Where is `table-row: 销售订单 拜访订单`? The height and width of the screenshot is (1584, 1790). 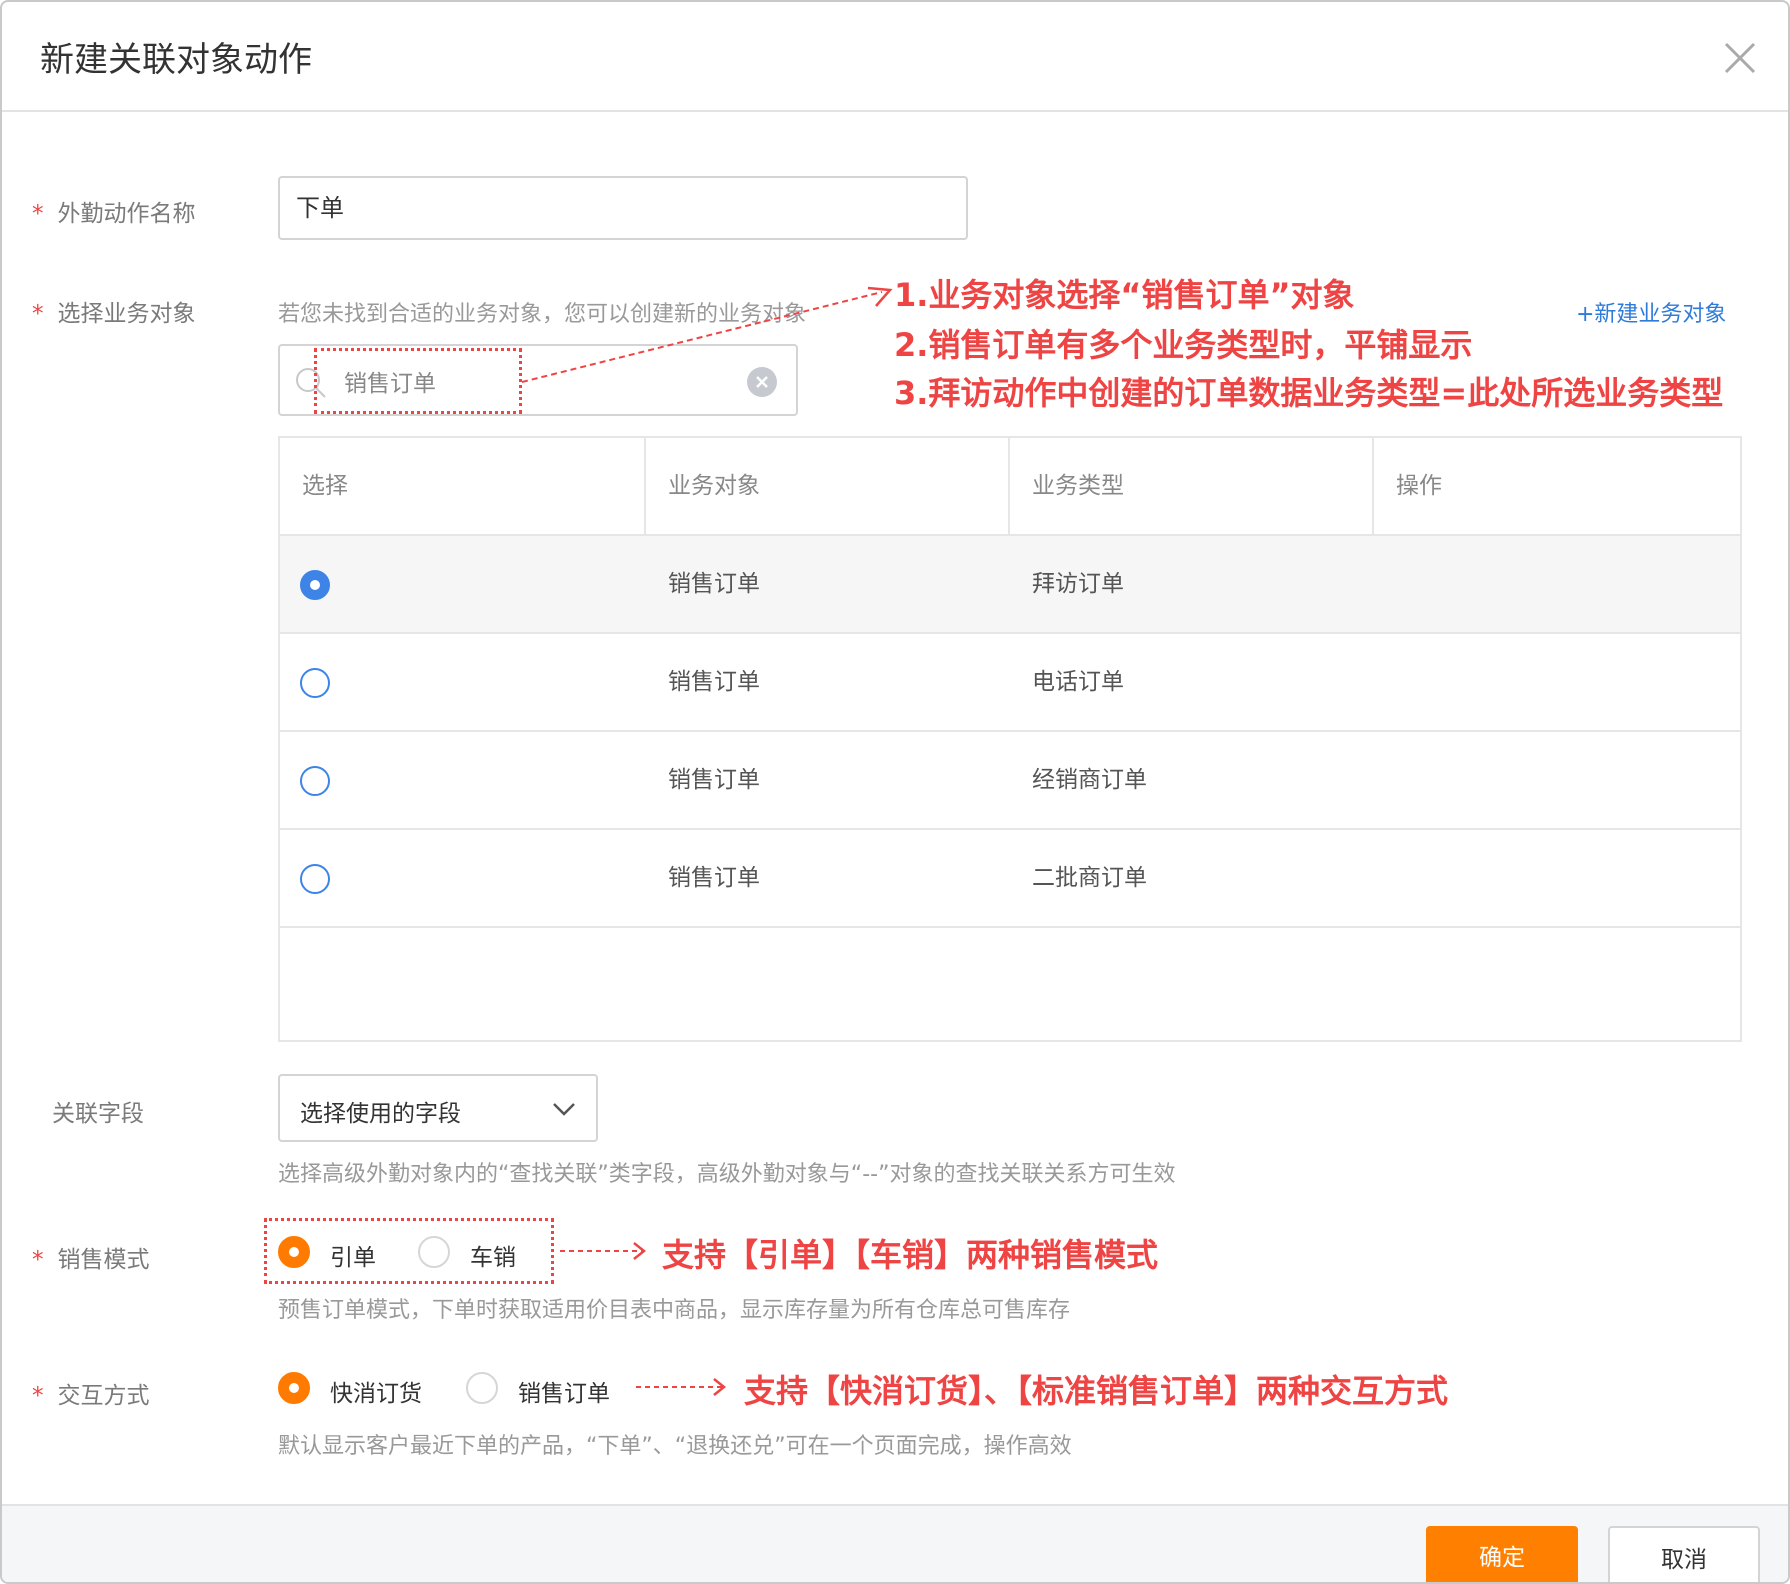
table-row: 销售订单 拜访订单 is located at coordinates (1010, 585).